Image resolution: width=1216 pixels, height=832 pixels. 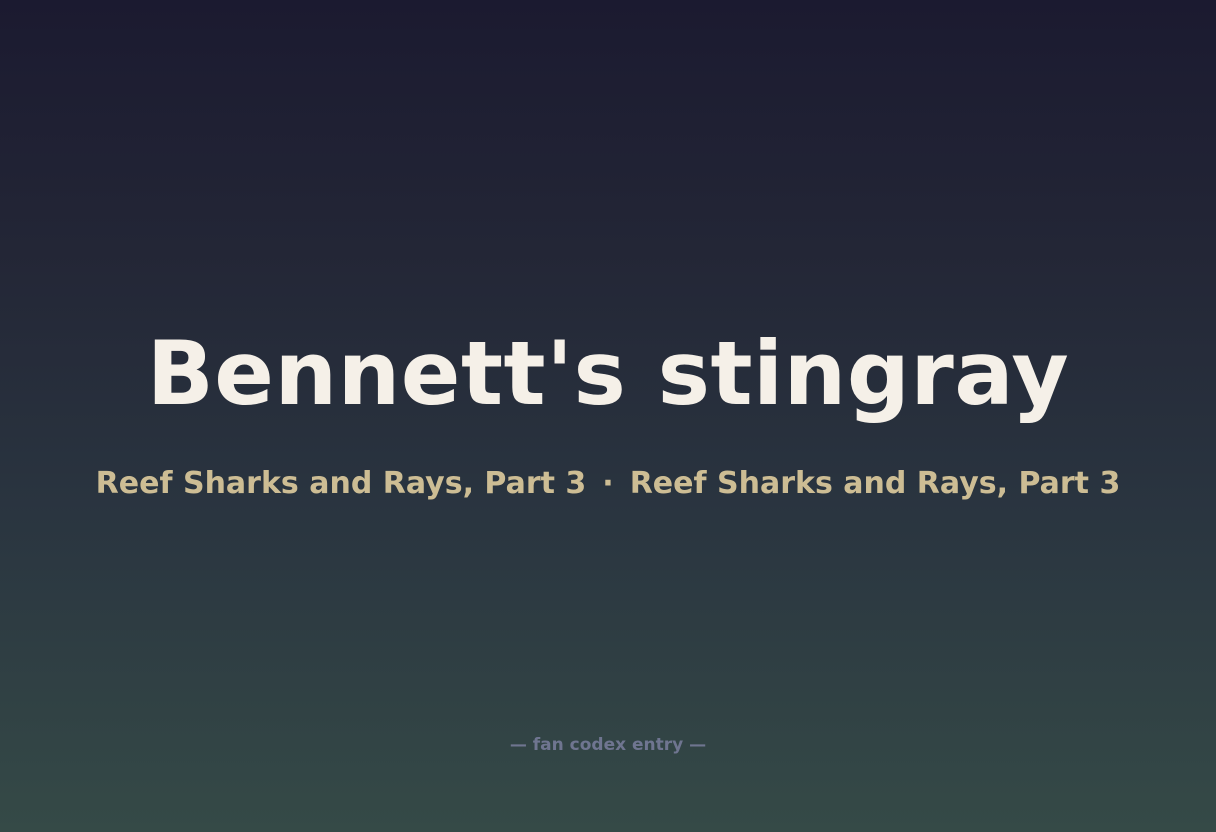 What do you see at coordinates (608, 745) in the screenshot?
I see `footer-caption: — fan codex entry —` at bounding box center [608, 745].